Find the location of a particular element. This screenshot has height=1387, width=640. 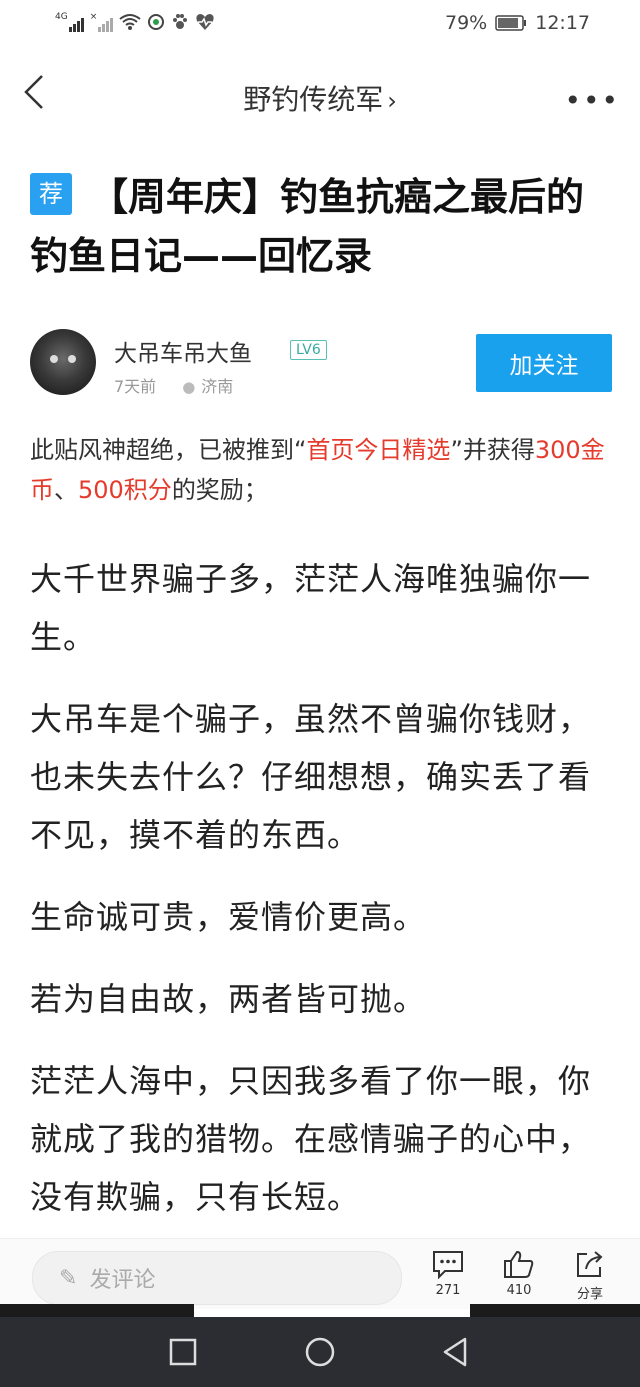

author-name: 大吊车吊大鱼 is located at coordinates (183, 351).